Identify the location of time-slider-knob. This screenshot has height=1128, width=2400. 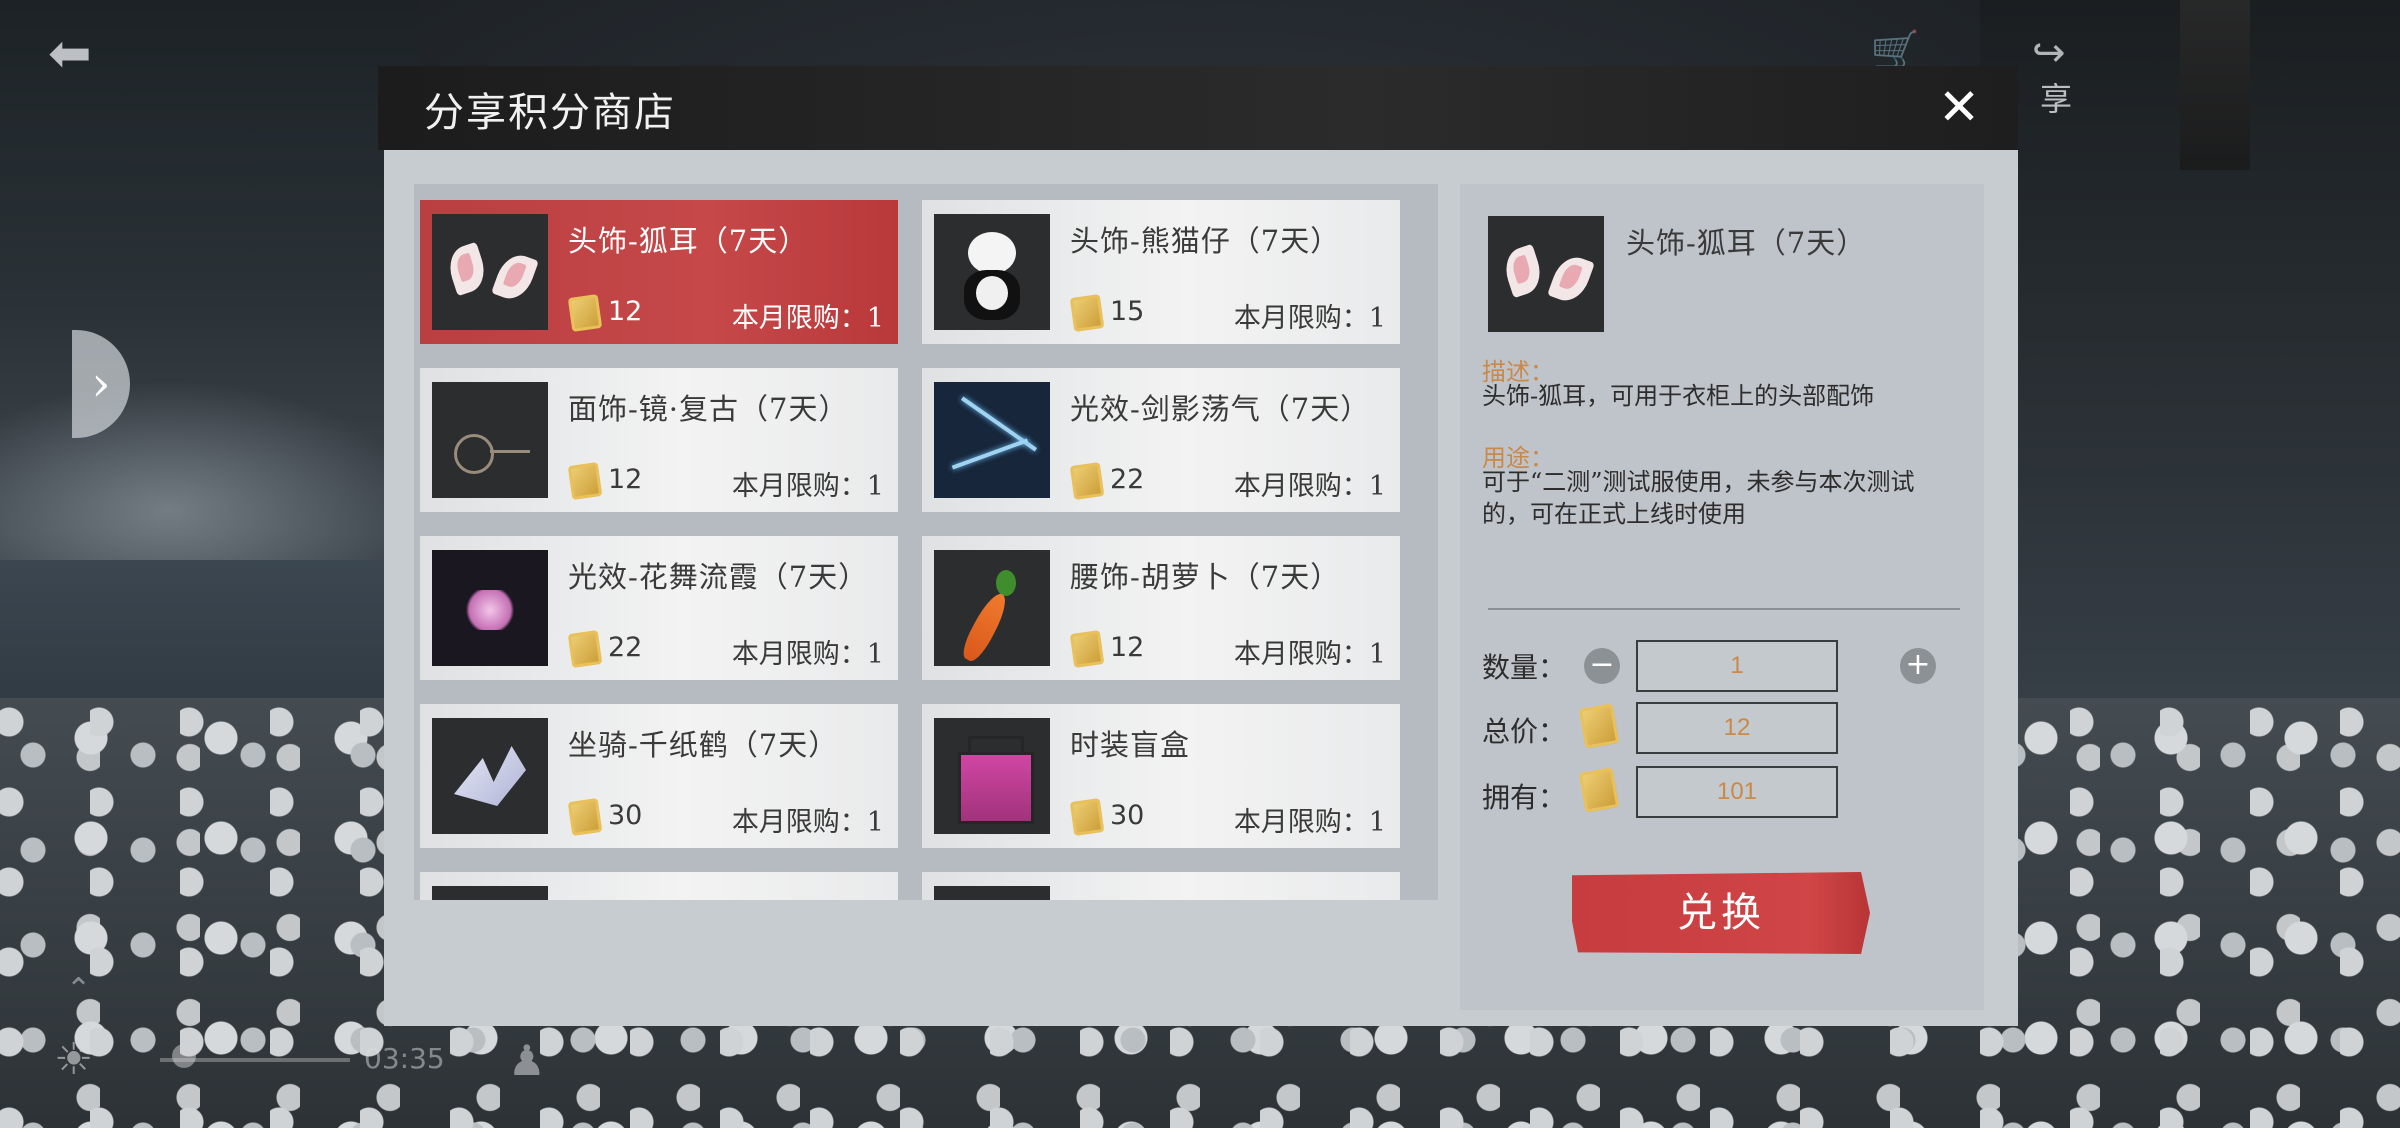
(184, 1056).